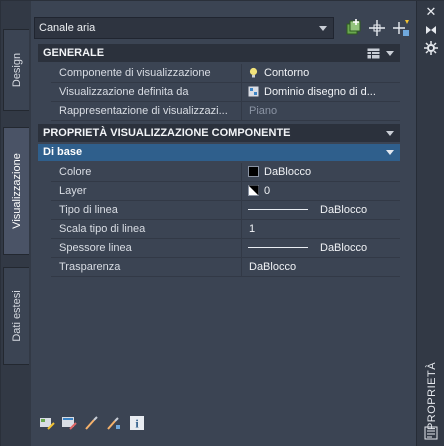  Describe the element at coordinates (430, 223) in the screenshot. I see `palette-title-bar: ✕ PROPRIETÀ` at that location.